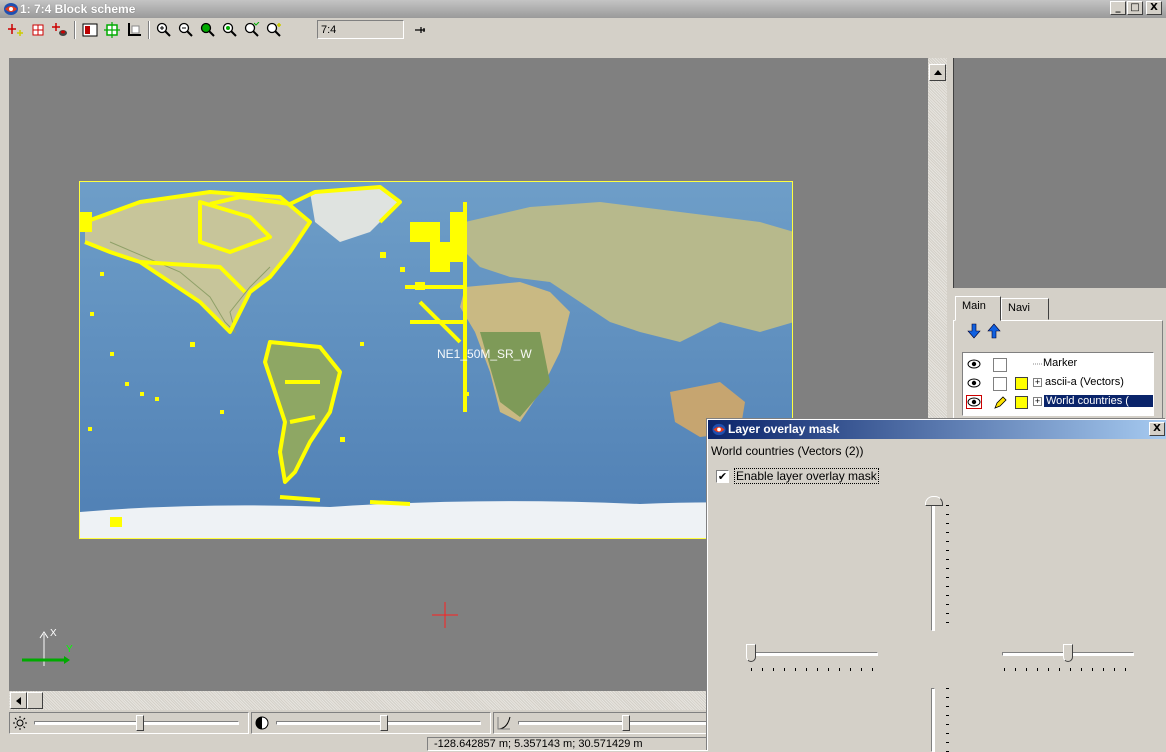 This screenshot has height=752, width=1166. Describe the element at coordinates (583, 9) in the screenshot. I see `window-titlebar: 1: 7:4 Block scheme _ □ X` at that location.